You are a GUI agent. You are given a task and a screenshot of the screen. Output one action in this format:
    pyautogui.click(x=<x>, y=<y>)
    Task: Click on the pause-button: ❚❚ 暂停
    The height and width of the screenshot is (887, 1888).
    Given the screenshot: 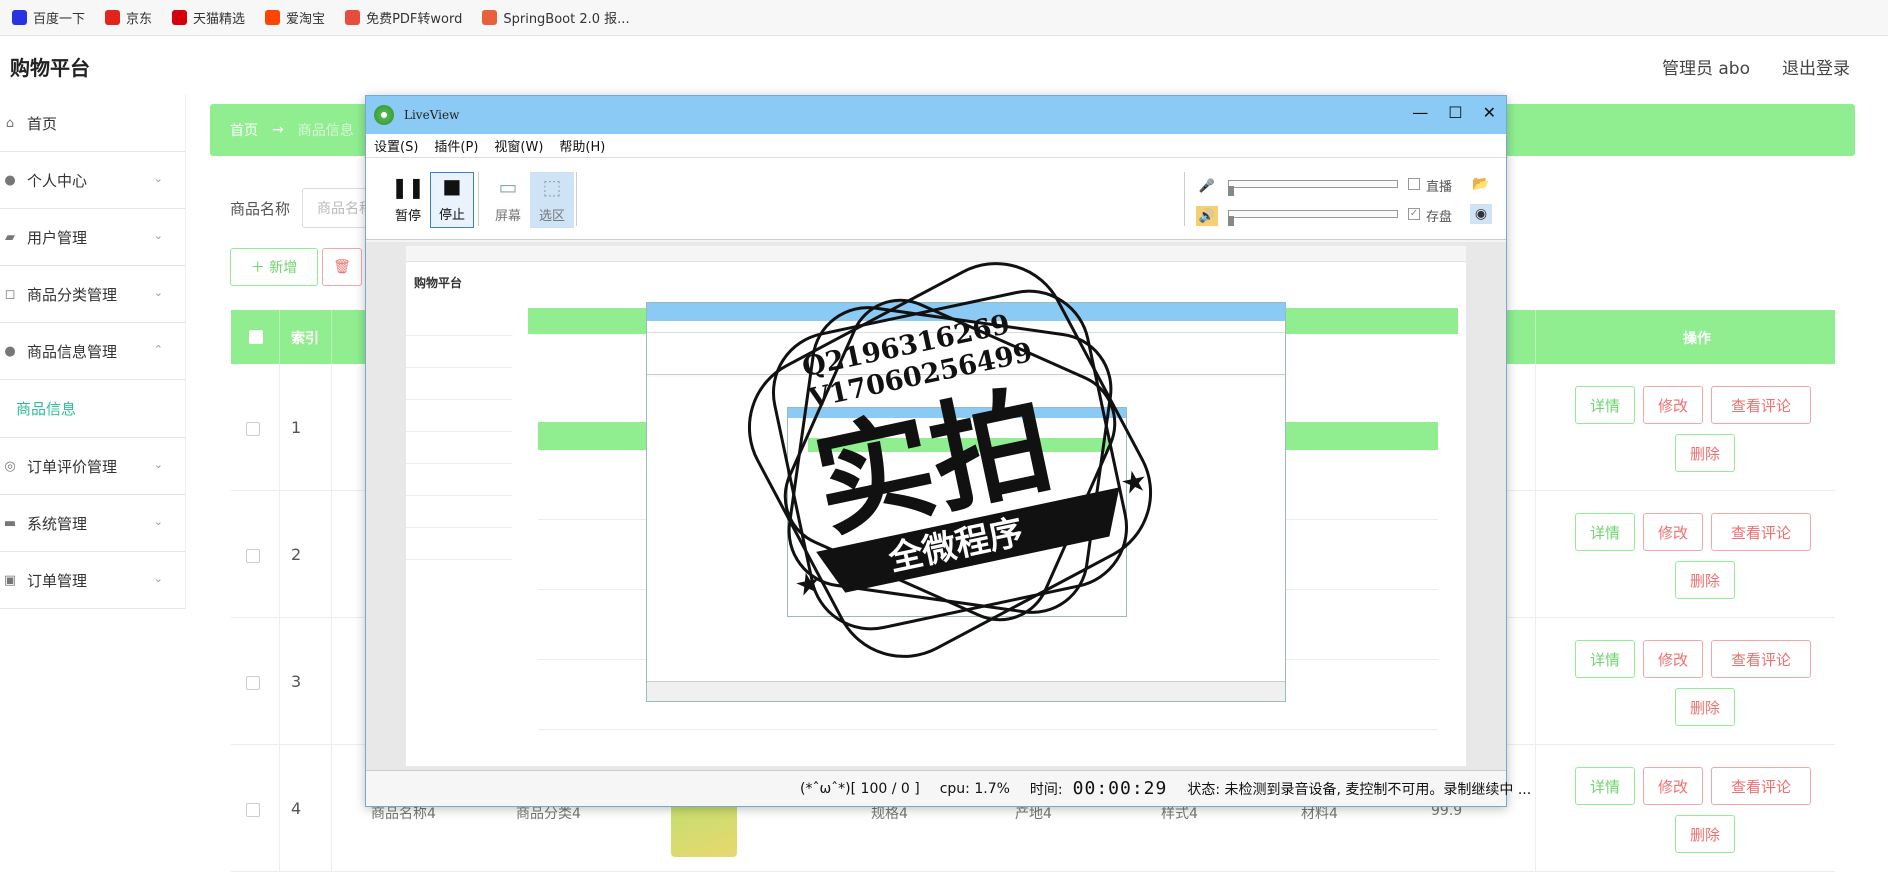 What is the action you would take?
    pyautogui.click(x=408, y=200)
    